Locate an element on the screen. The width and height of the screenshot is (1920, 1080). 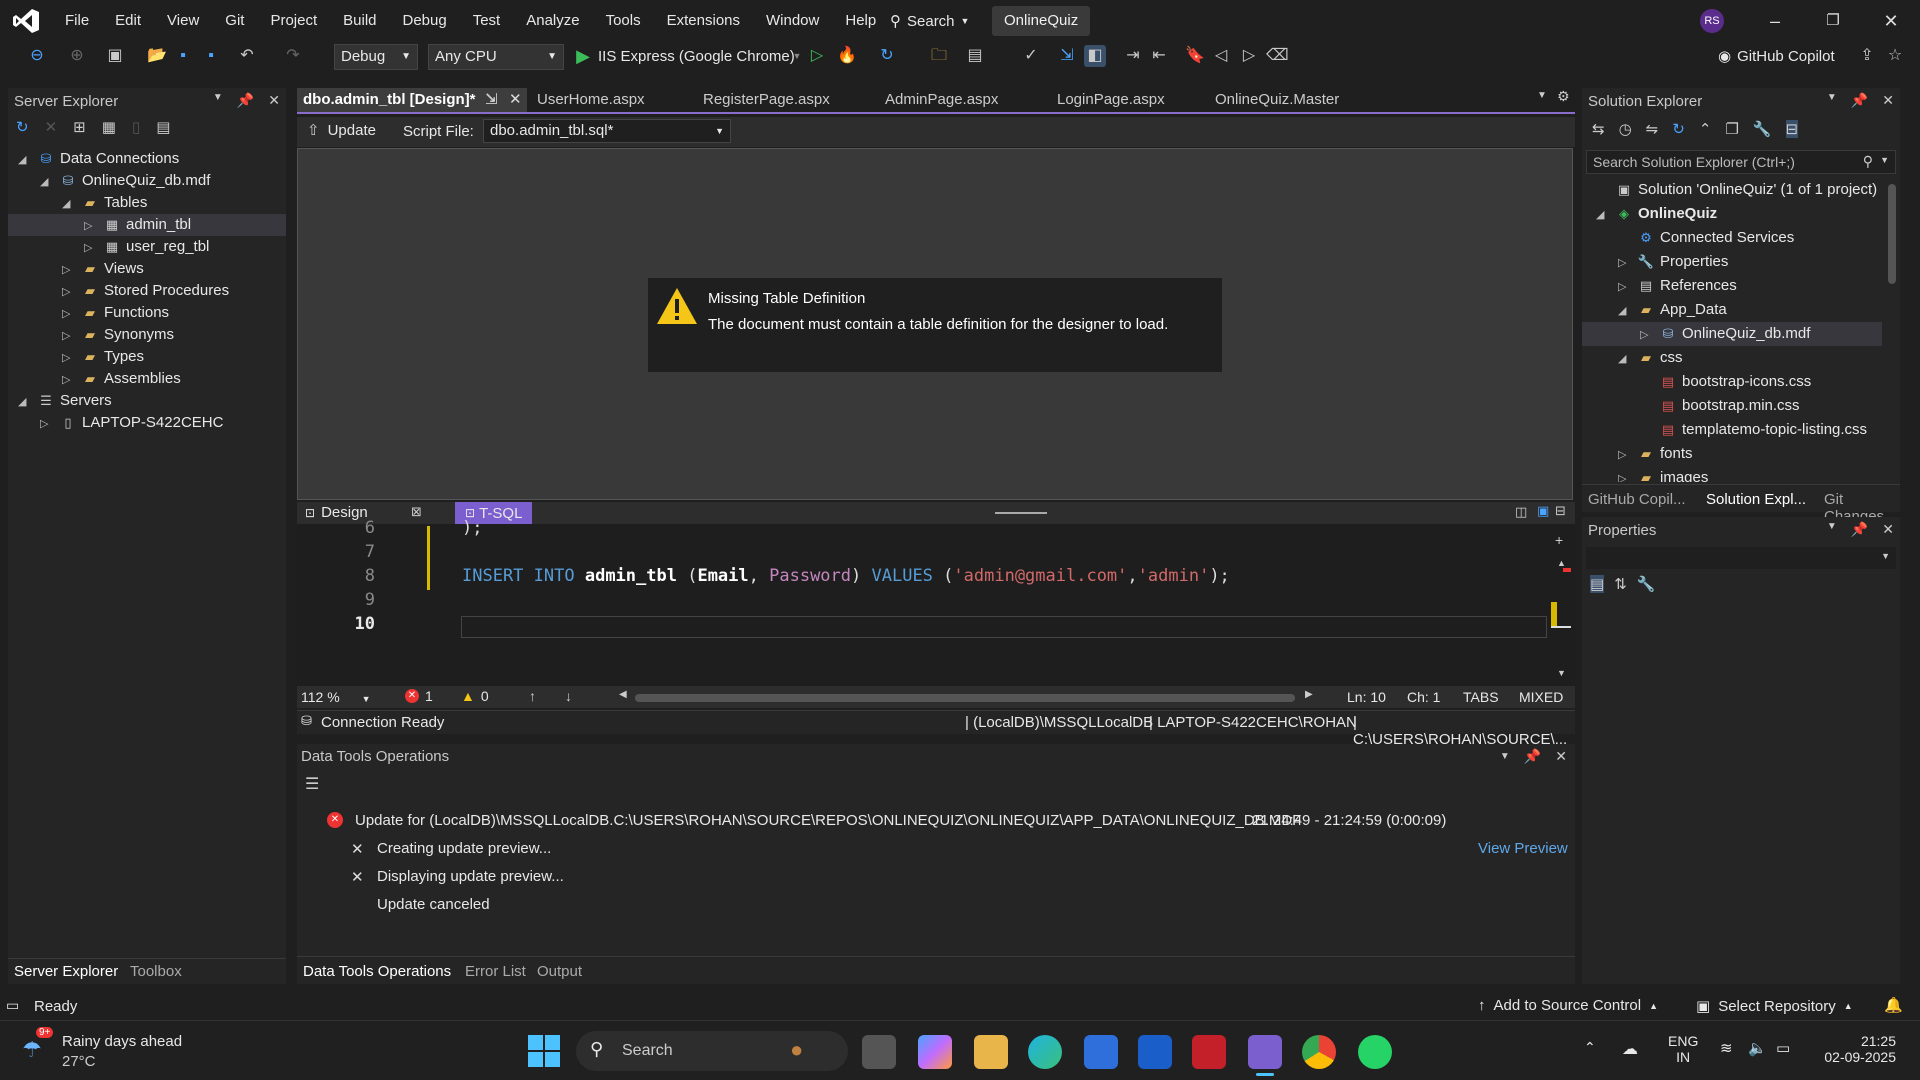
solution-tree-item: ▷ ▰ images is located at coordinates (1732, 474).